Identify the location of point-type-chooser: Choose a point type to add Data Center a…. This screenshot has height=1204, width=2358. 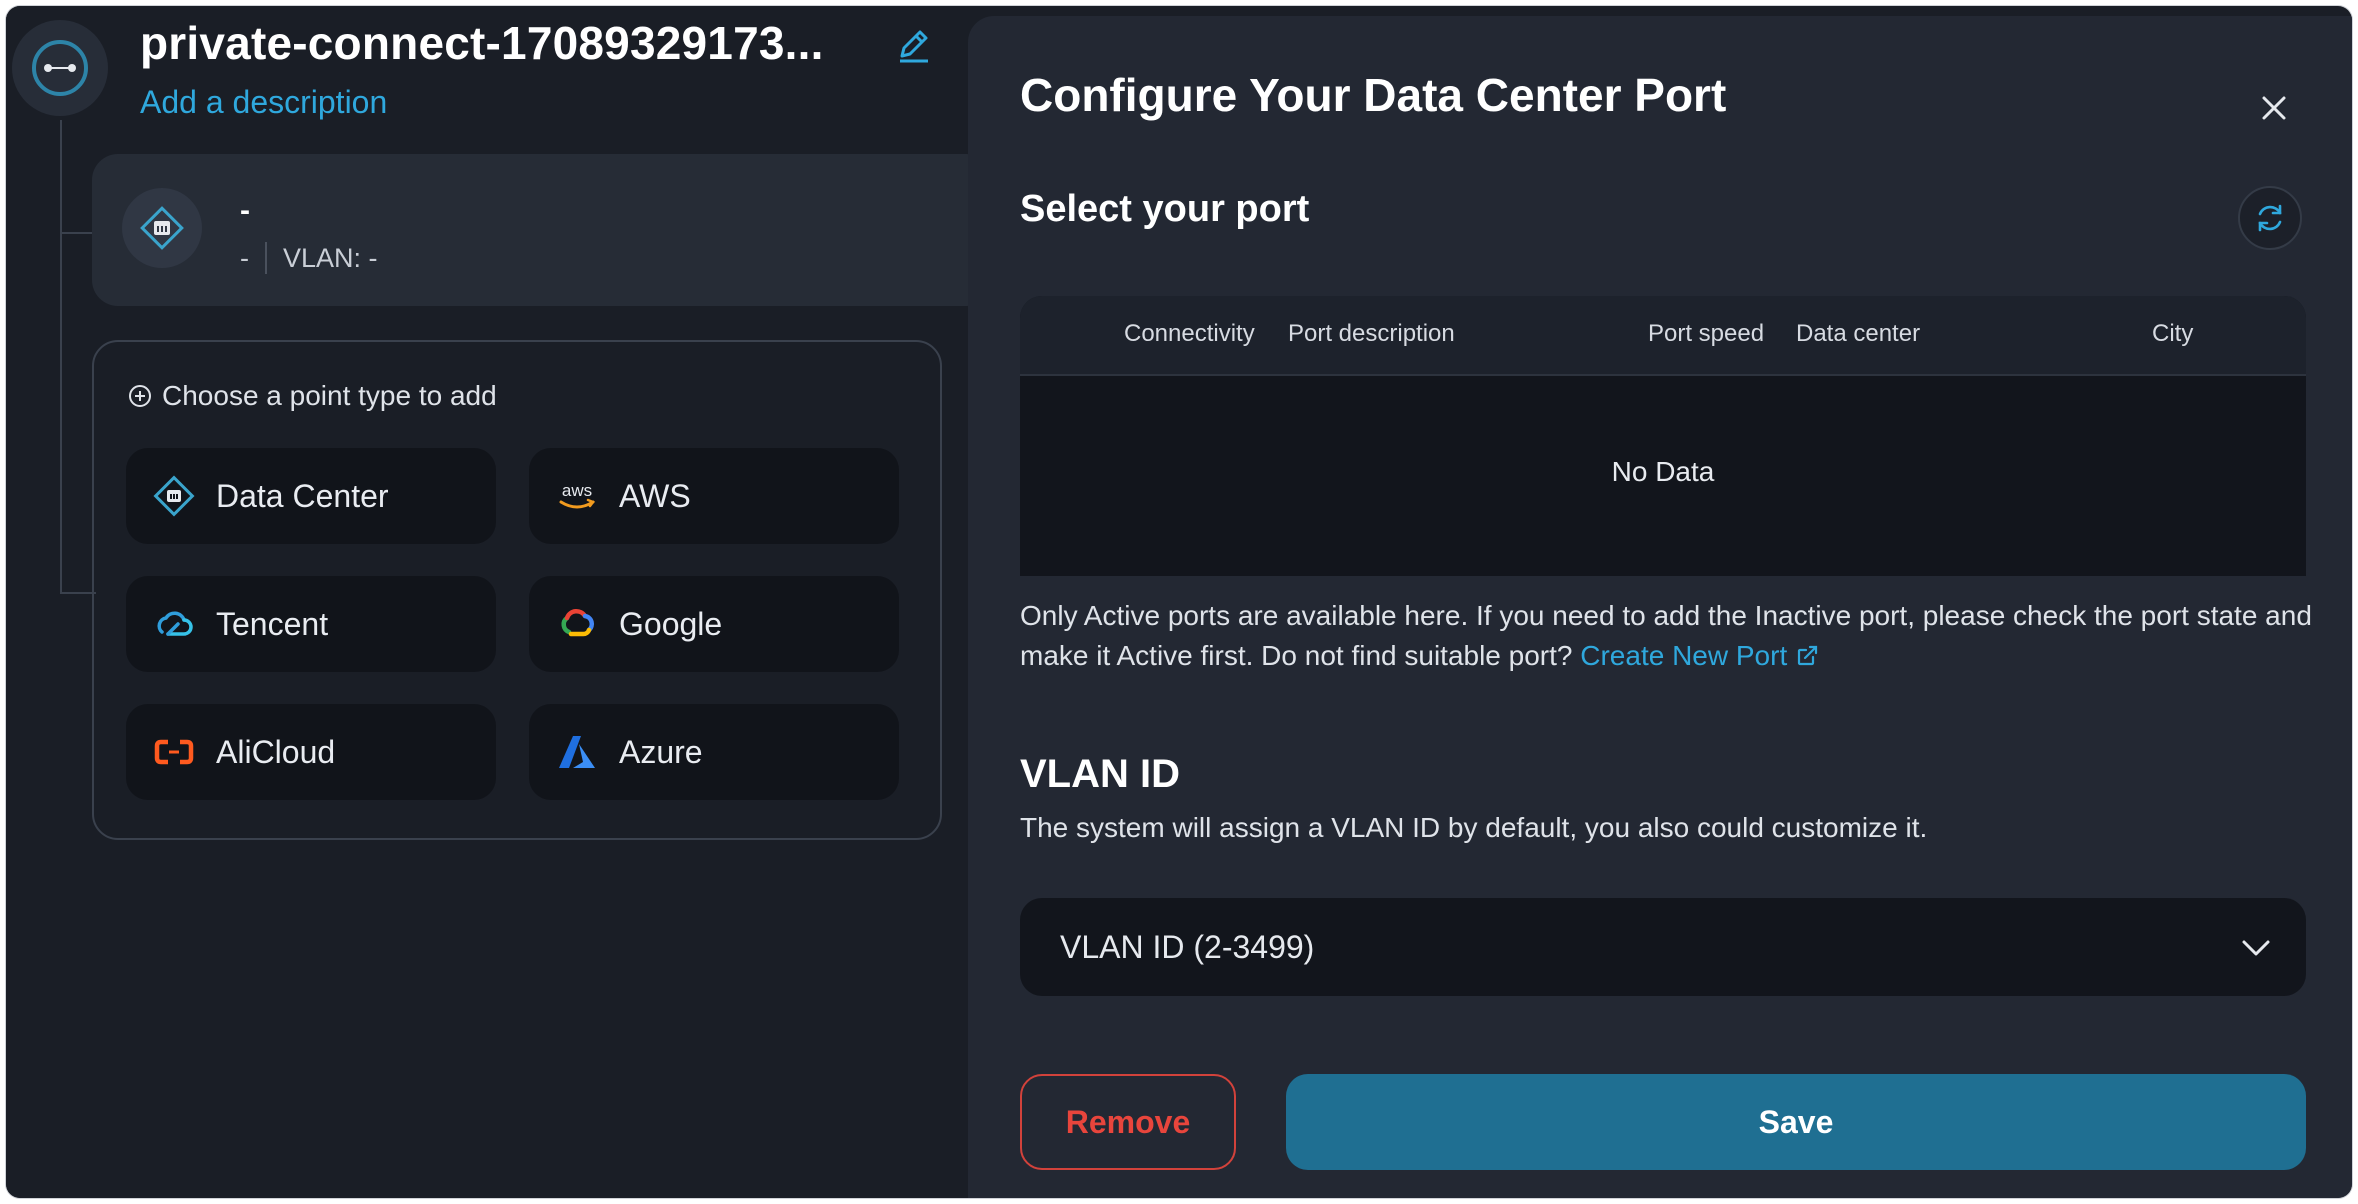
(517, 590).